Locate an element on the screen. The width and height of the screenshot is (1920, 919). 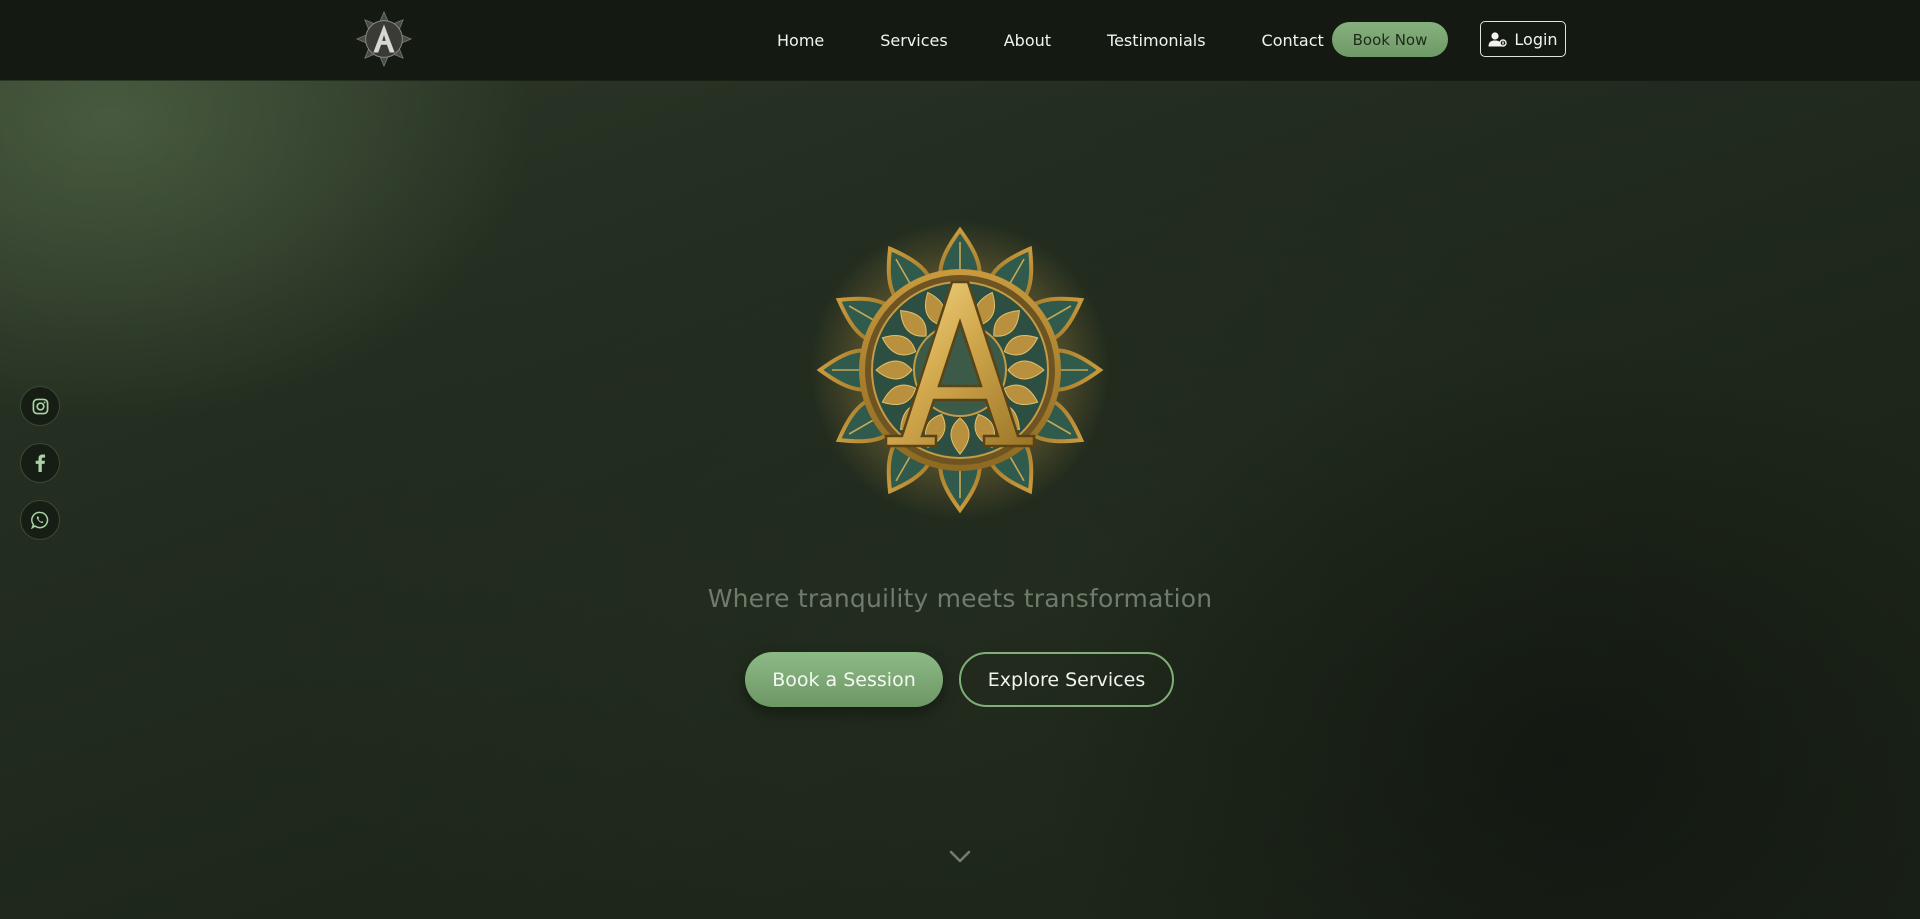
hero-cta-group: Book a Session Explore Services is located at coordinates (959, 679).